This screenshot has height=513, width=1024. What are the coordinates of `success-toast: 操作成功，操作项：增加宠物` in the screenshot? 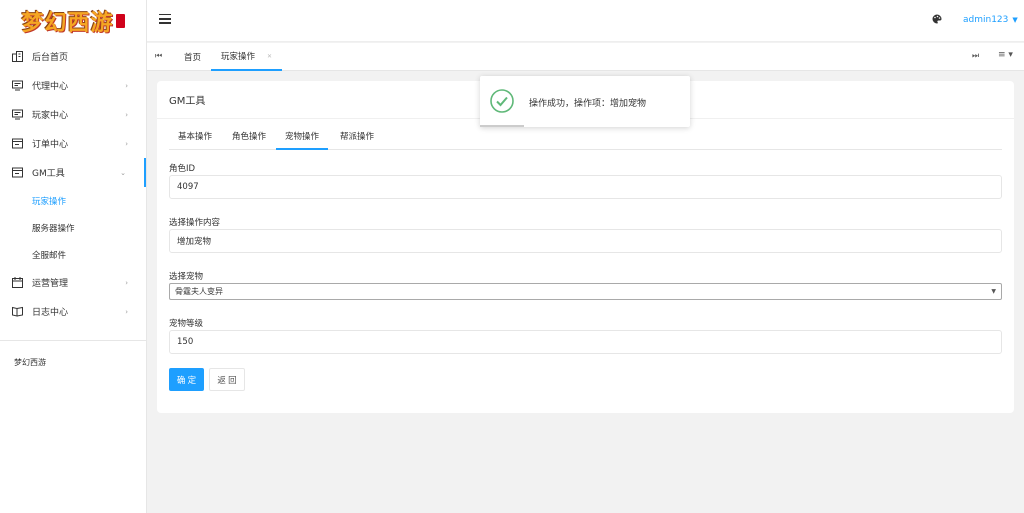 It's located at (585, 101).